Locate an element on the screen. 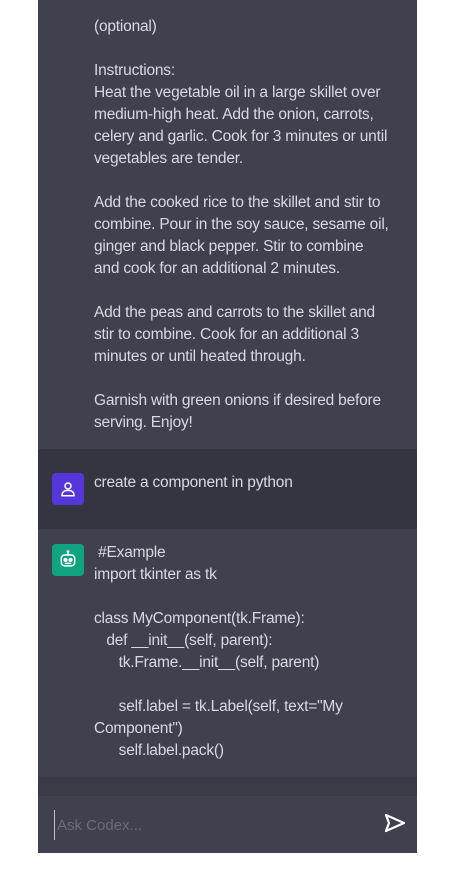 This screenshot has width=465, height=870. send-button is located at coordinates (395, 823).